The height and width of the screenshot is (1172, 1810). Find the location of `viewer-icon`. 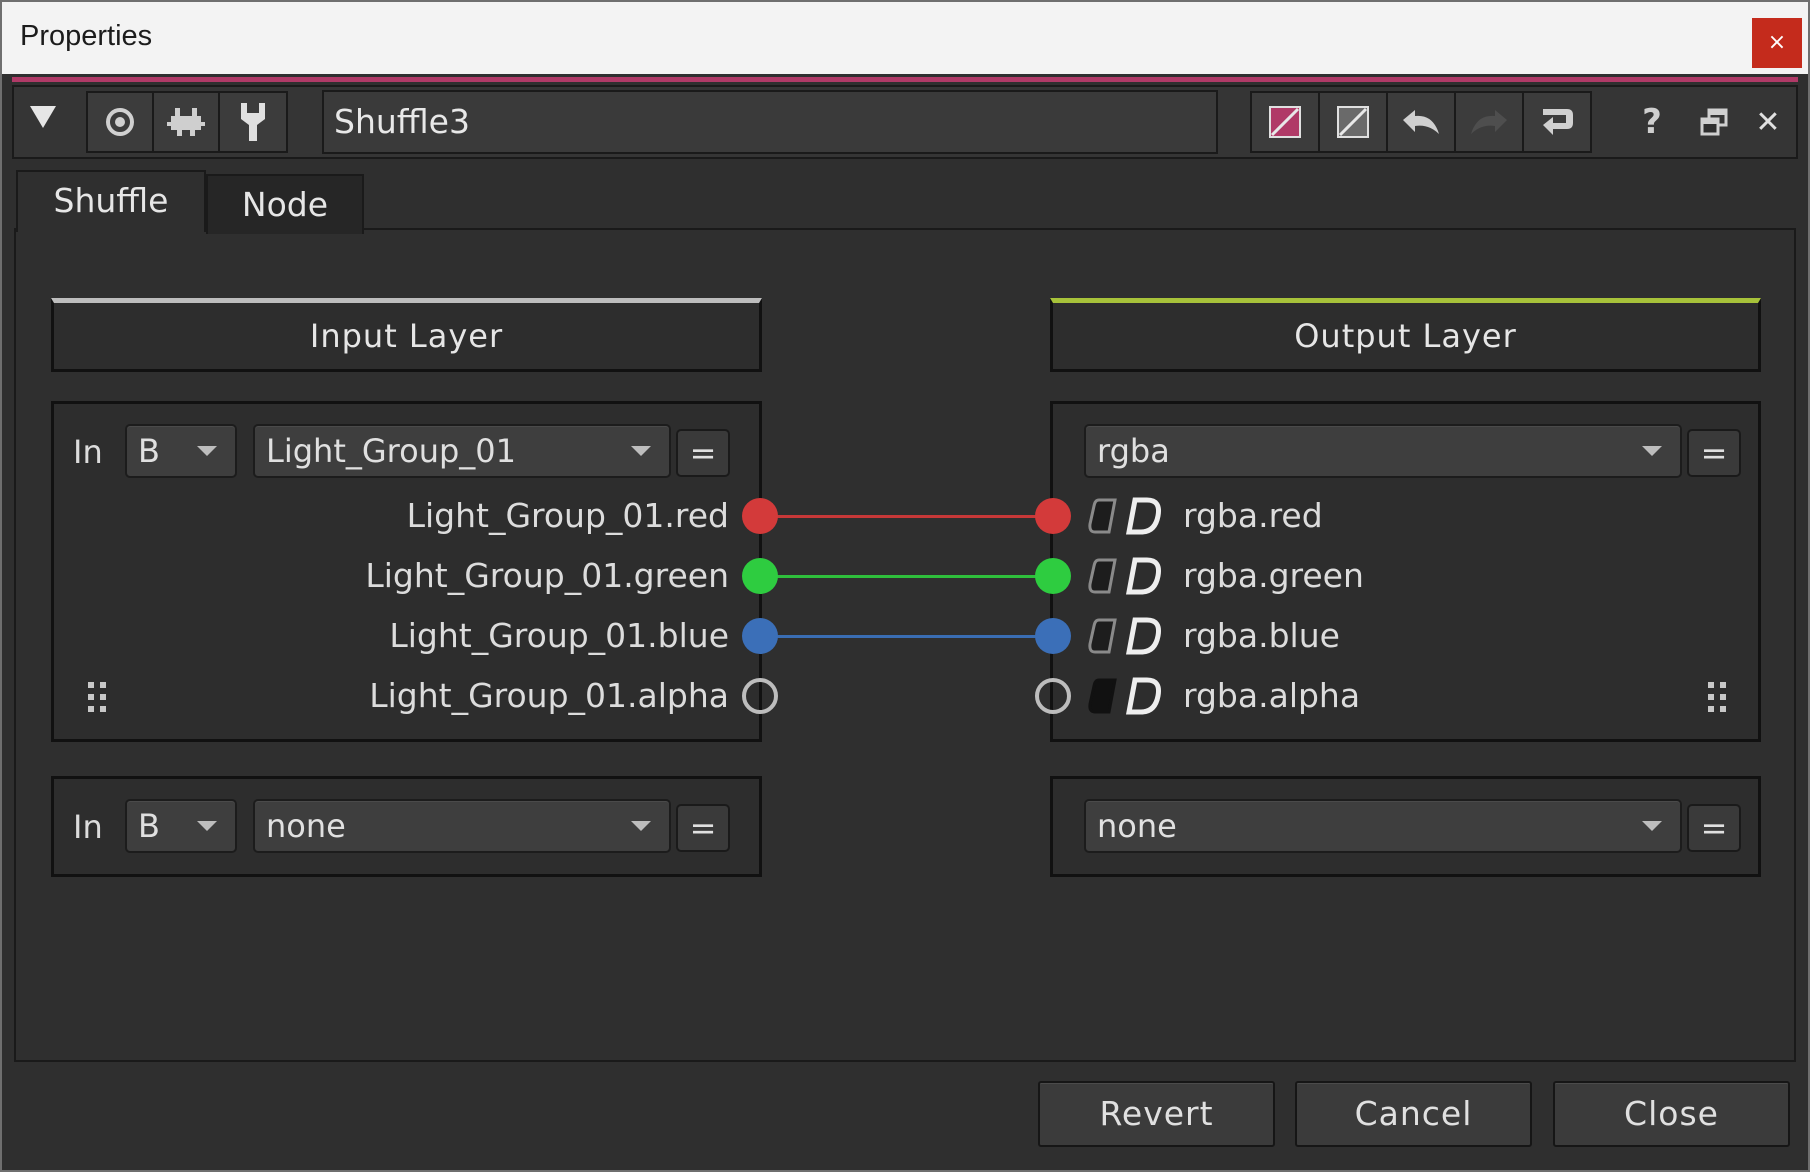

viewer-icon is located at coordinates (120, 122).